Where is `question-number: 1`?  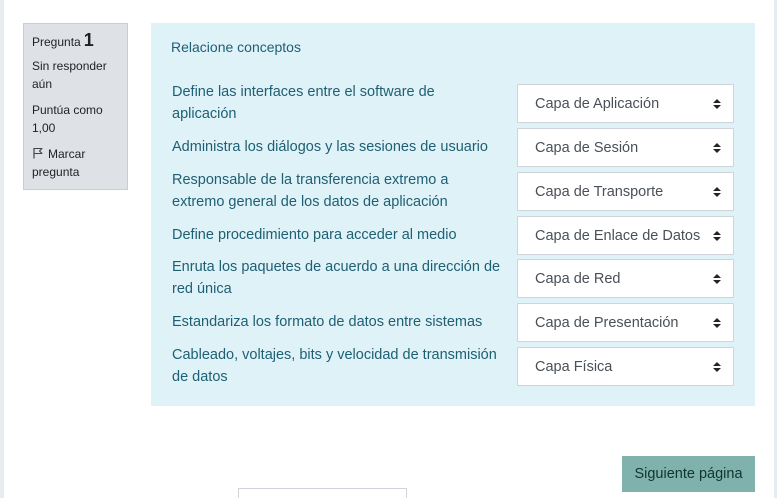 question-number: 1 is located at coordinates (88, 40).